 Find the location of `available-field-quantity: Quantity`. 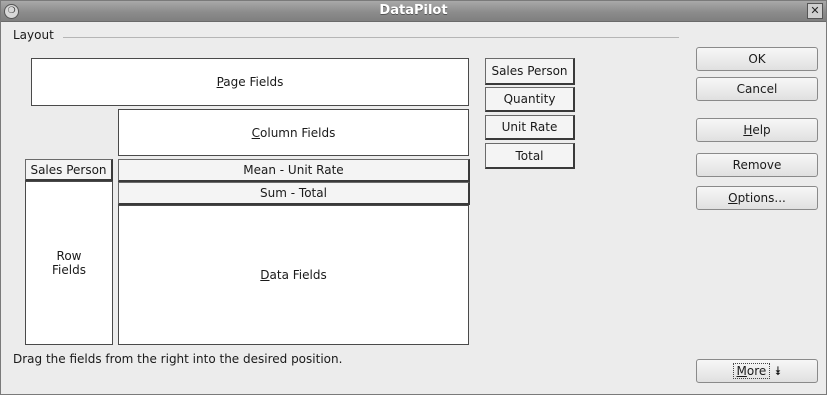

available-field-quantity: Quantity is located at coordinates (530, 99).